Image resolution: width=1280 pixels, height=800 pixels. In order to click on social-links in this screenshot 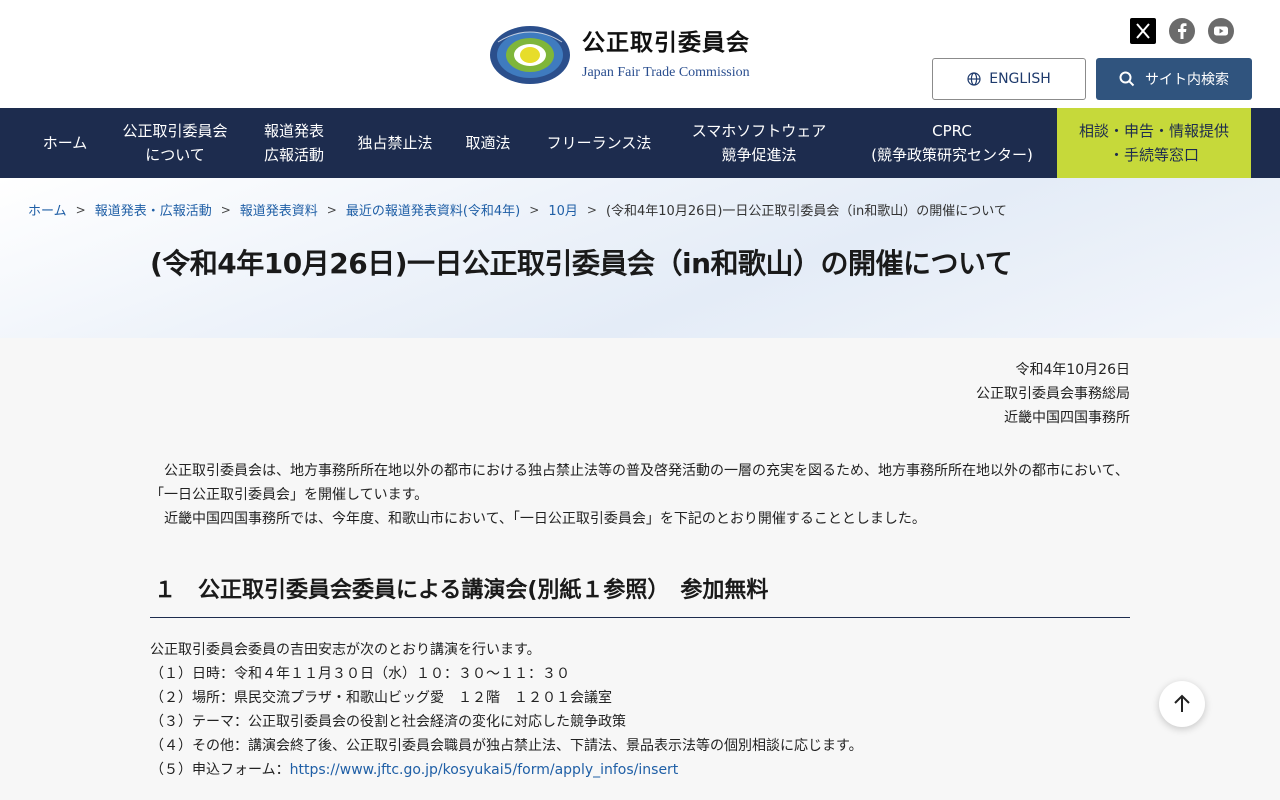, I will do `click(1182, 31)`.